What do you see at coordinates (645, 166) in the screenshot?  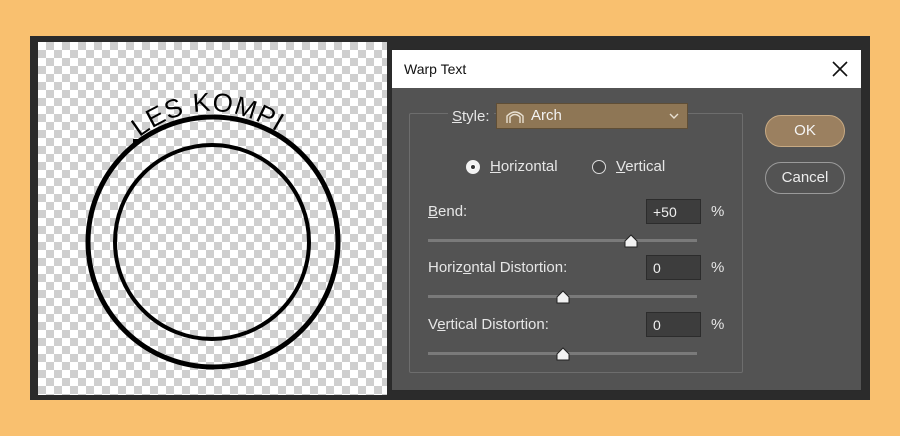 I see `vertical-label-rest: ertical` at bounding box center [645, 166].